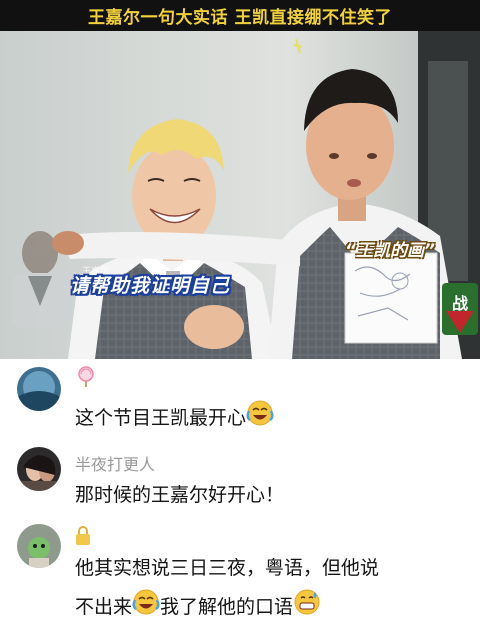 This screenshot has height=640, width=480. What do you see at coordinates (460, 303) in the screenshot?
I see `show-logo-text: 战` at bounding box center [460, 303].